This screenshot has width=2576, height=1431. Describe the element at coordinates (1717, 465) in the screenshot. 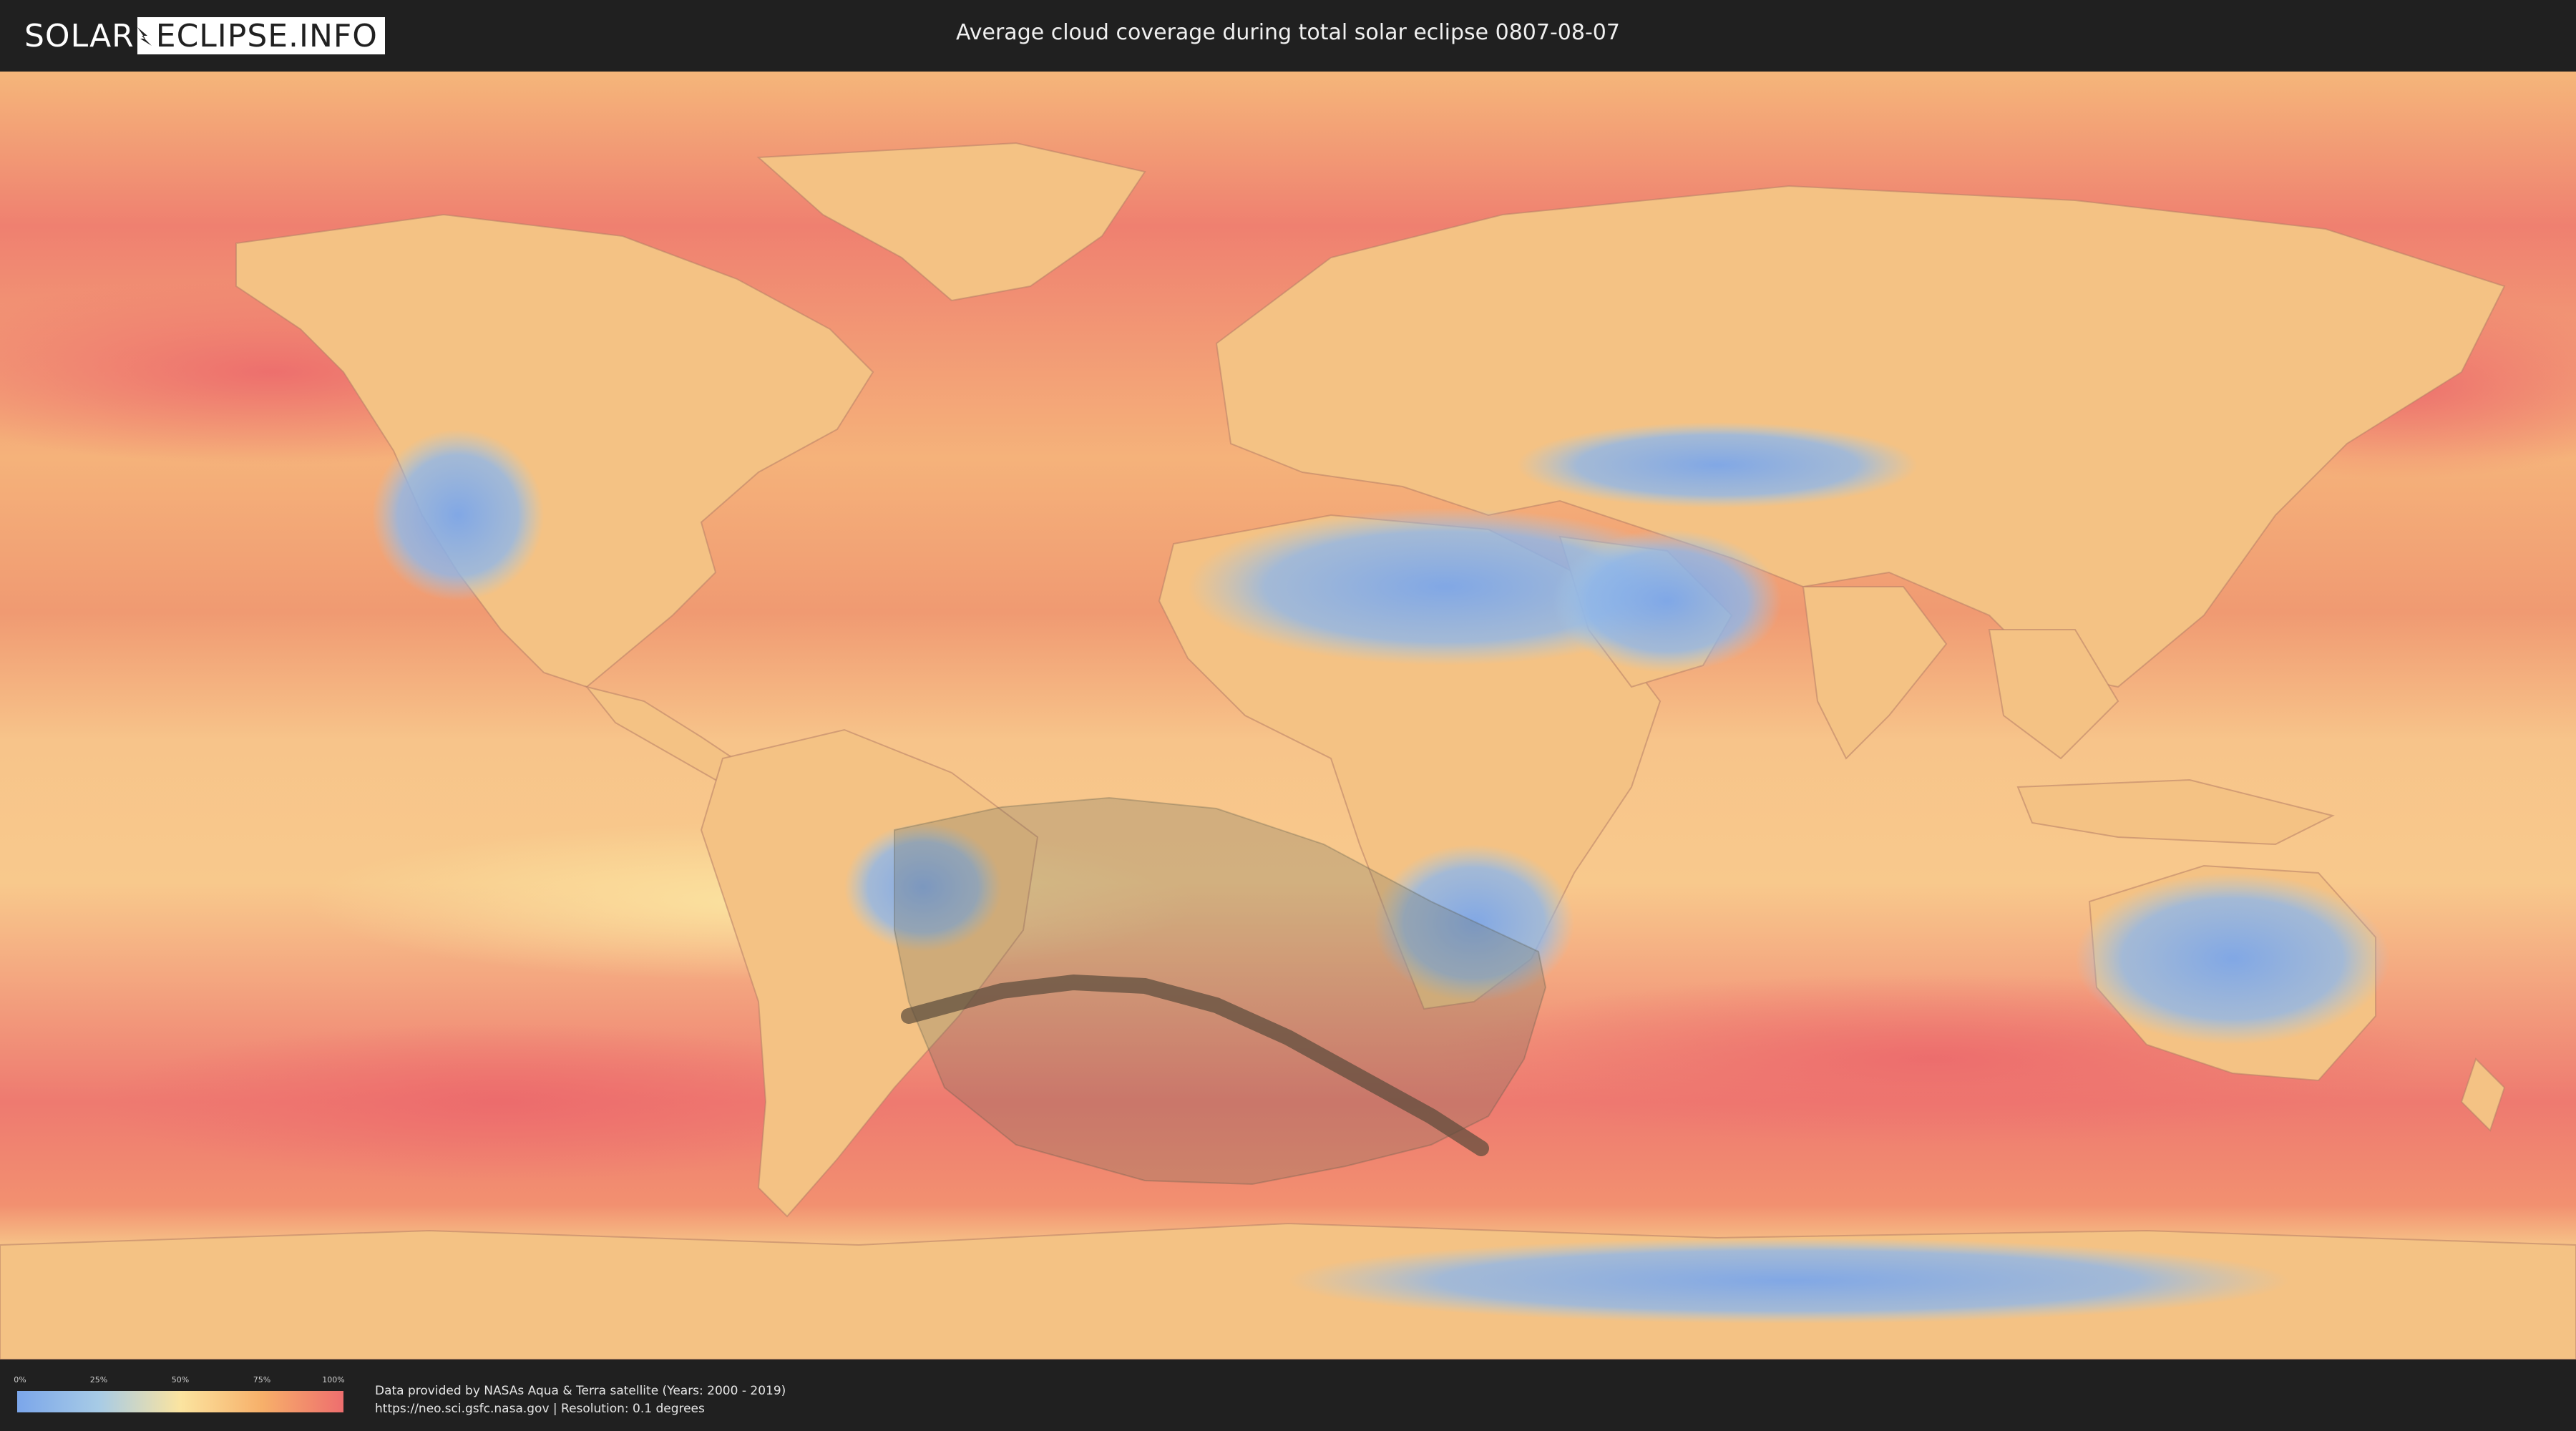

I see `clear-region-central-asia` at that location.